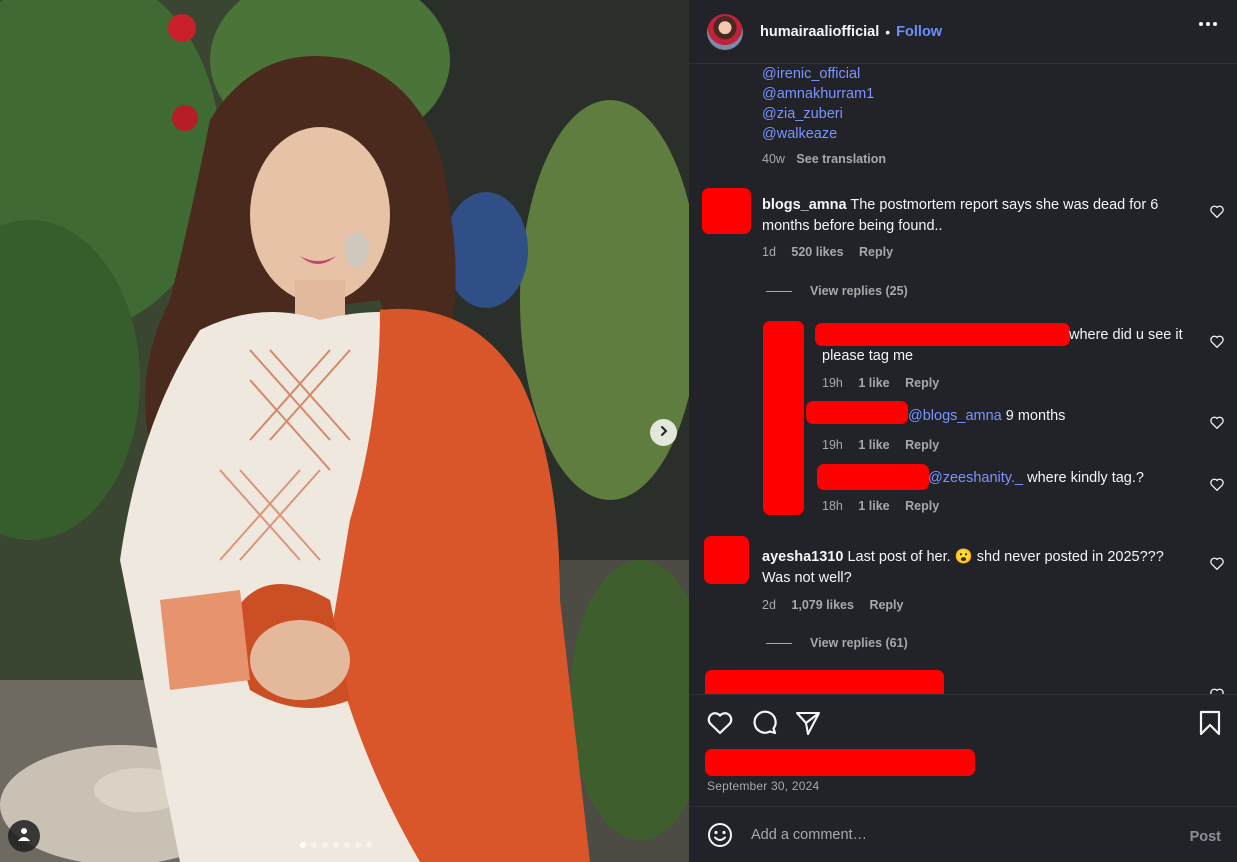  I want to click on comment-meta: 1d 520 likes Reply, so click(827, 252).